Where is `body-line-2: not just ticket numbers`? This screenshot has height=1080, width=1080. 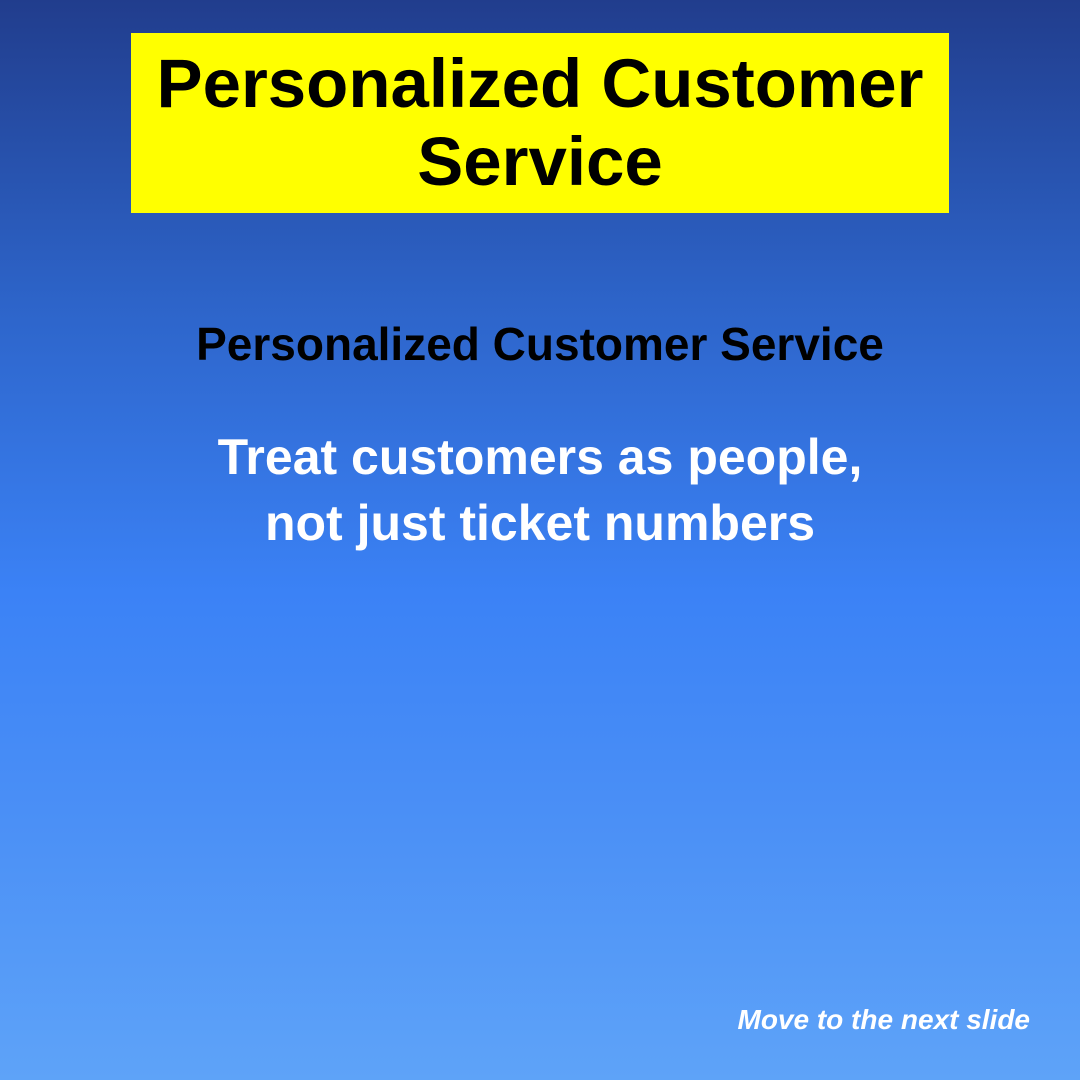
body-line-2: not just ticket numbers is located at coordinates (540, 523).